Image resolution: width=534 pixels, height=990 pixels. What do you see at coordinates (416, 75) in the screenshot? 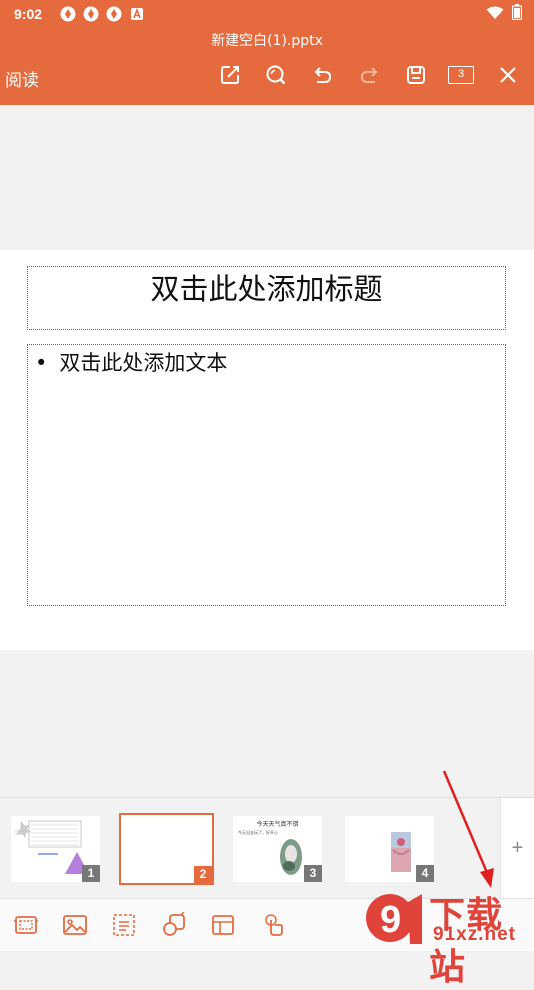
I see `save-icon` at bounding box center [416, 75].